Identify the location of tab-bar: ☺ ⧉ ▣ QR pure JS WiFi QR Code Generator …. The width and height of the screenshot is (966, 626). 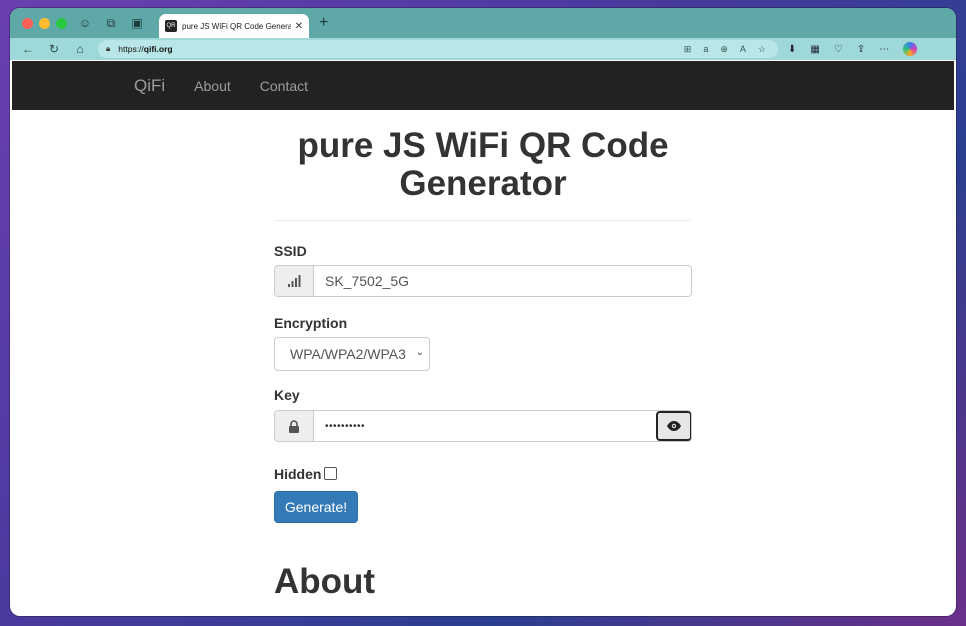
(483, 23).